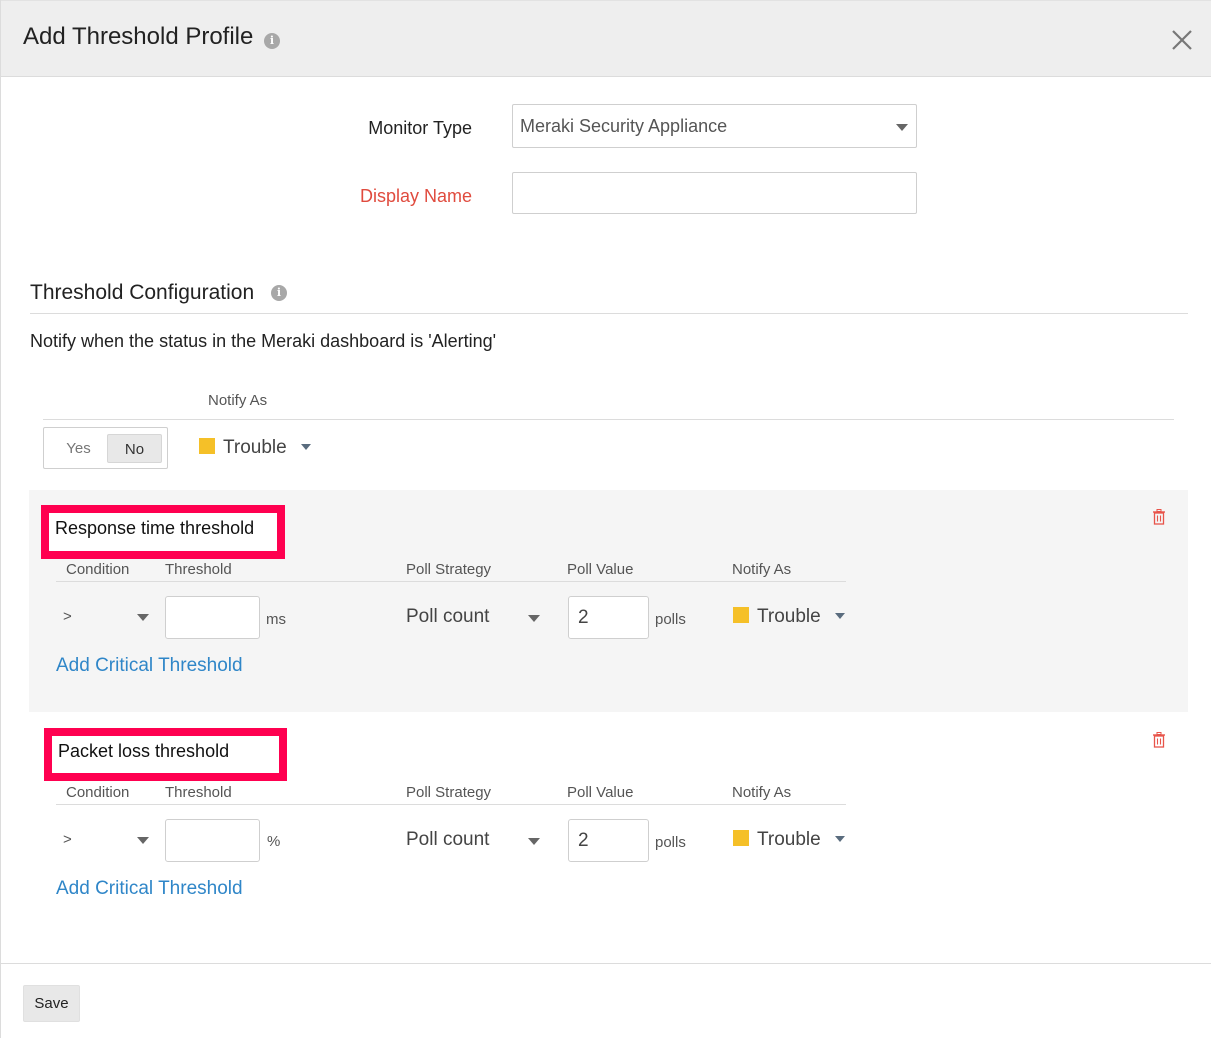  I want to click on threshold-title-box: Packet loss threshold, so click(165, 754).